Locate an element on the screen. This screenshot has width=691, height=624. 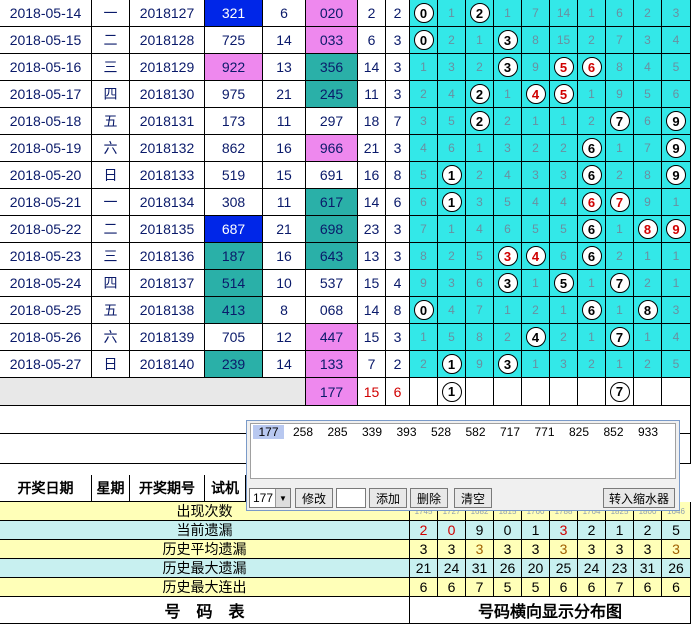
weekday-cell: 四 is located at coordinates (111, 94).